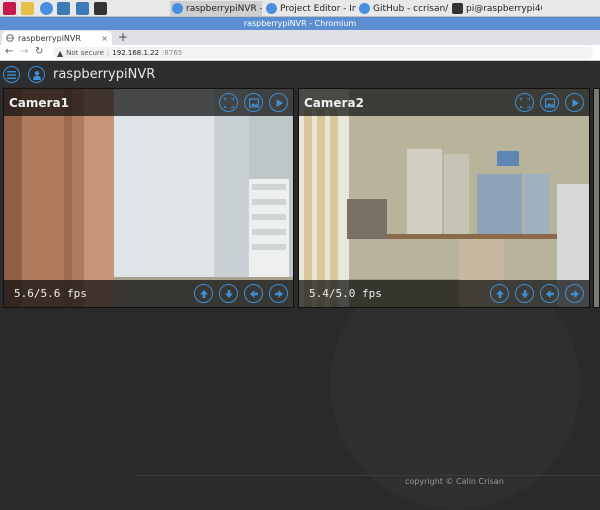  Describe the element at coordinates (148, 293) in the screenshot. I see `camera-1-bottom-bar: 5.6/5.6 fps` at that location.